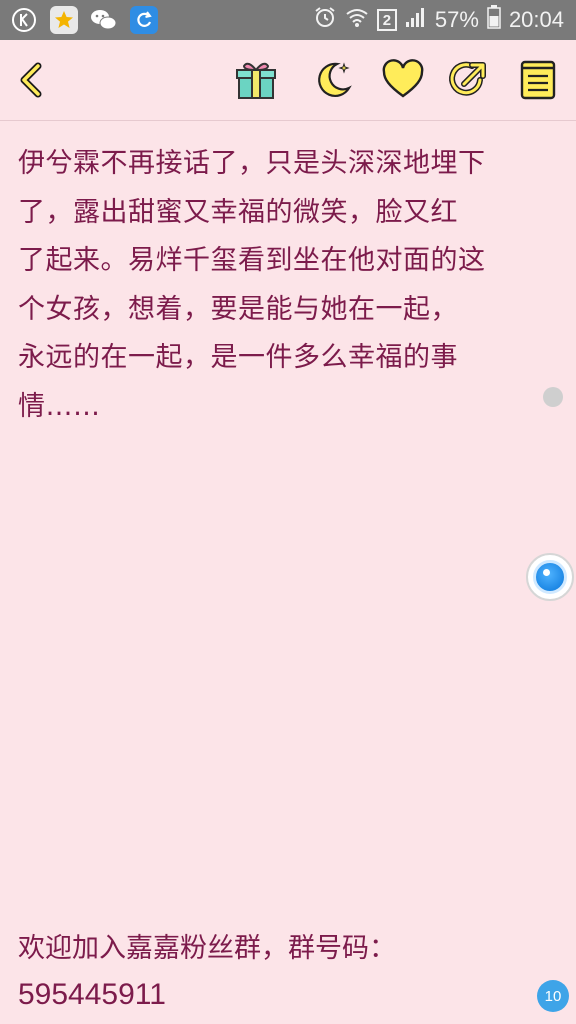 This screenshot has width=576, height=1024. Describe the element at coordinates (207, 948) in the screenshot. I see `notice-line: 欢迎加入嘉嘉粉丝群，群号码：` at that location.